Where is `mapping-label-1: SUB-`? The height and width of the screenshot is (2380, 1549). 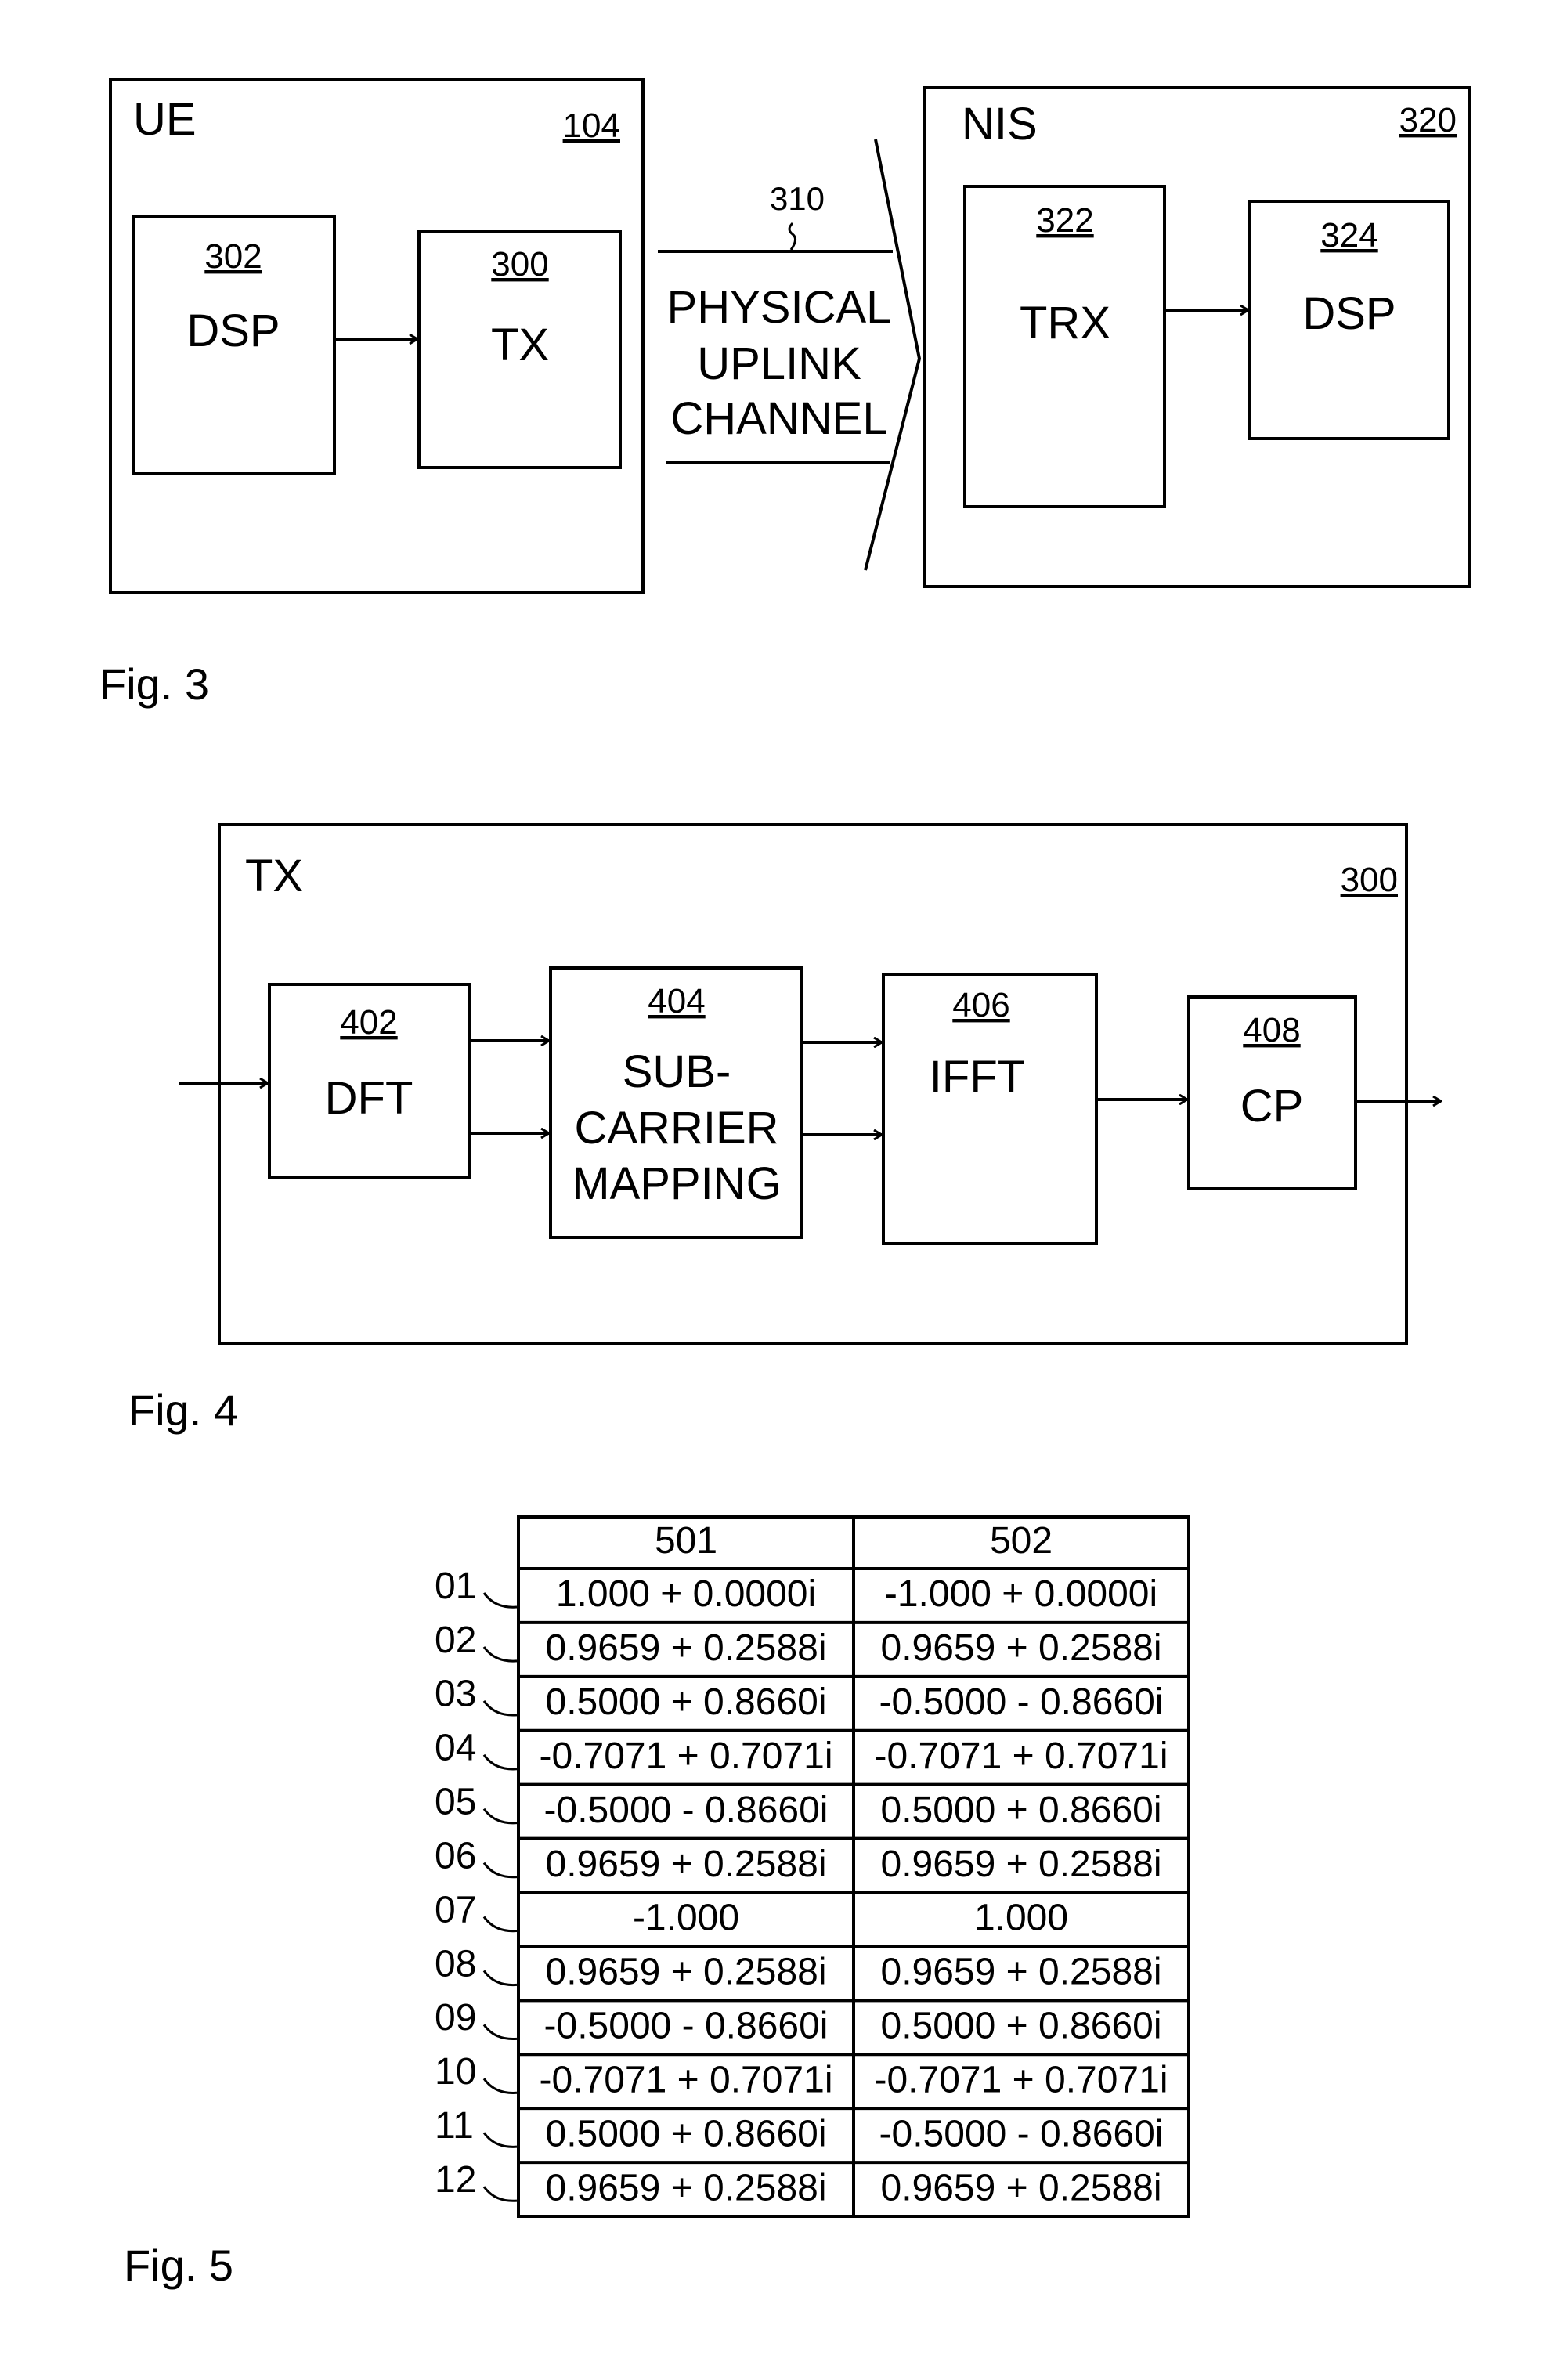
mapping-label-1: SUB- is located at coordinates (677, 1071).